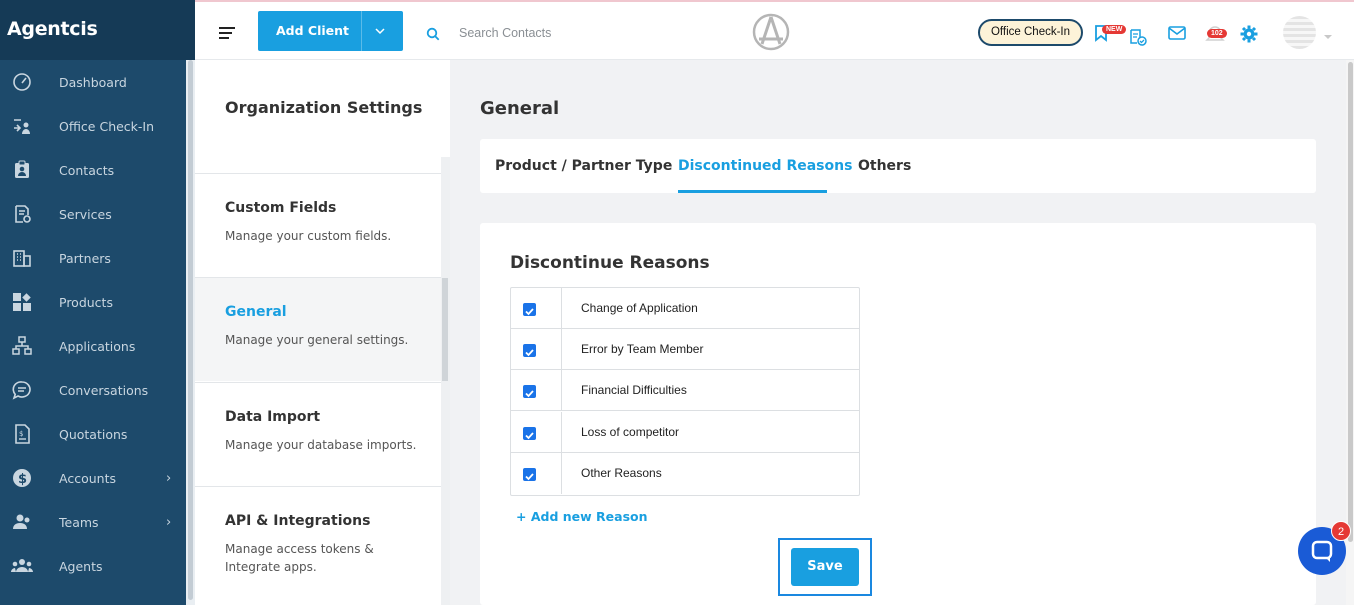  I want to click on card-title: Discontinue Reasons, so click(610, 263).